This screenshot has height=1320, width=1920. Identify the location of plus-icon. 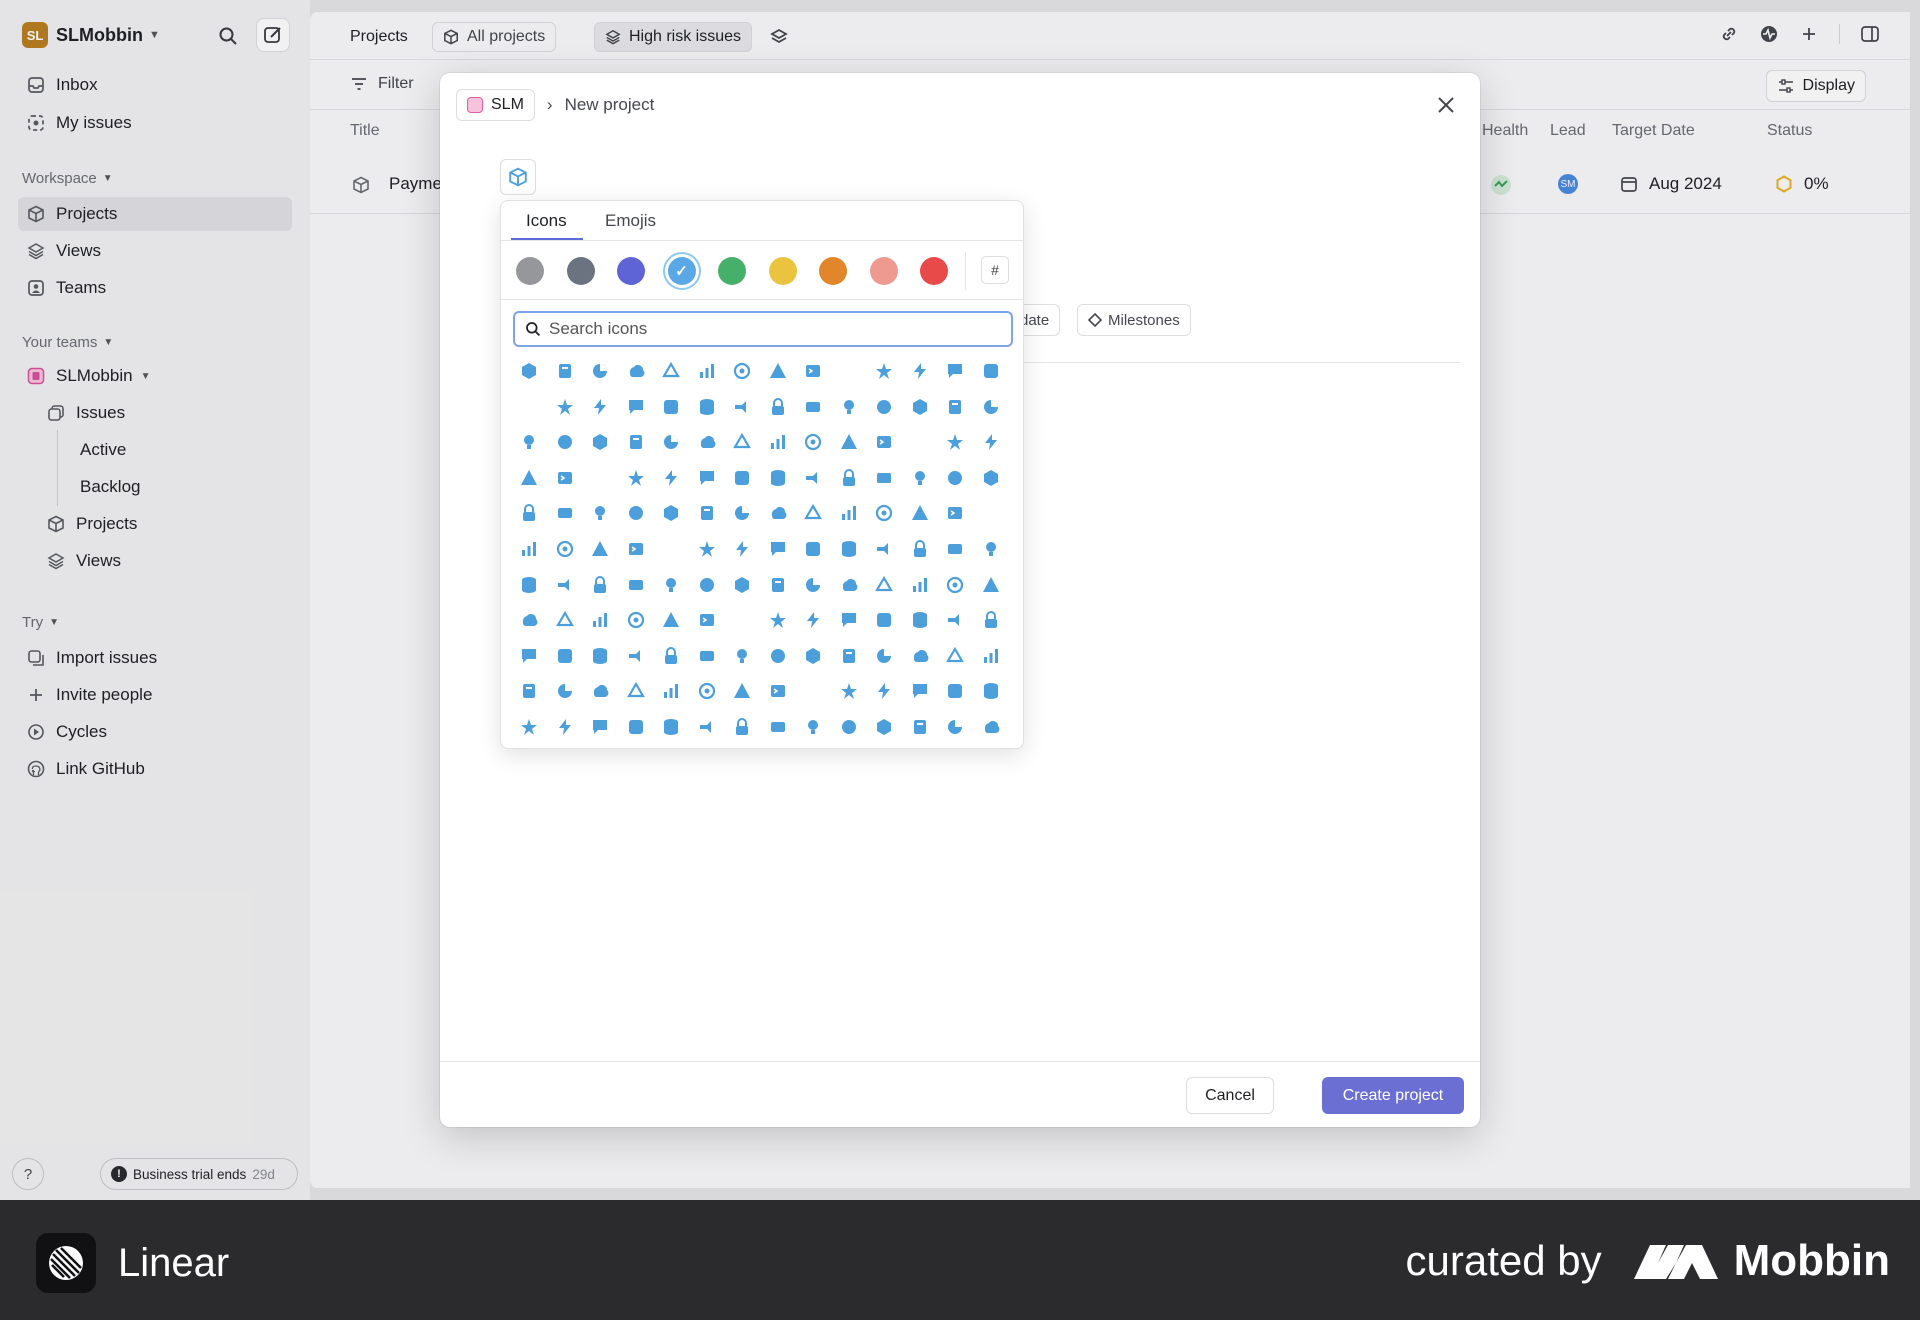
(1809, 34).